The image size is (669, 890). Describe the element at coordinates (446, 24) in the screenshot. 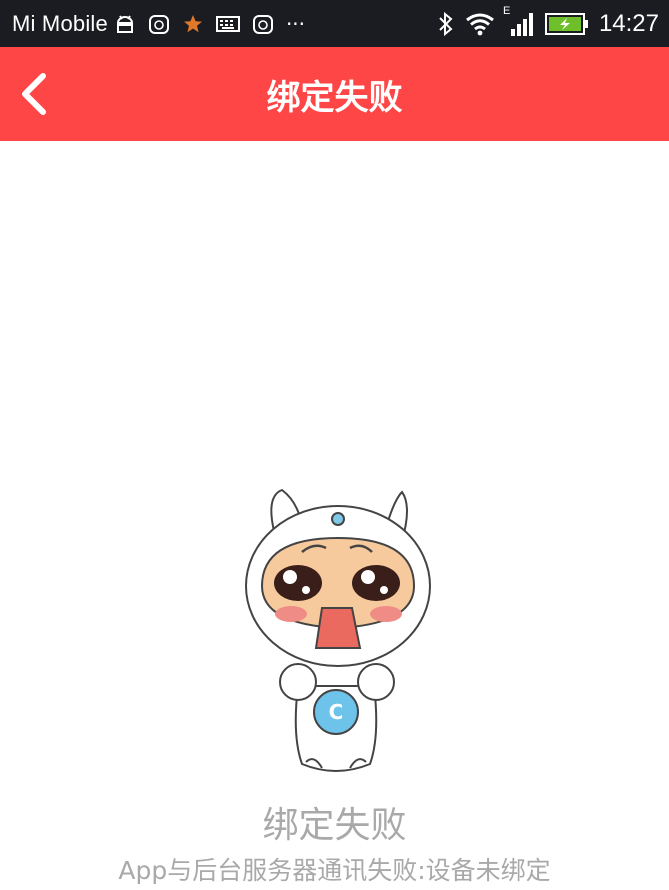

I see `bluetooth-icon` at that location.